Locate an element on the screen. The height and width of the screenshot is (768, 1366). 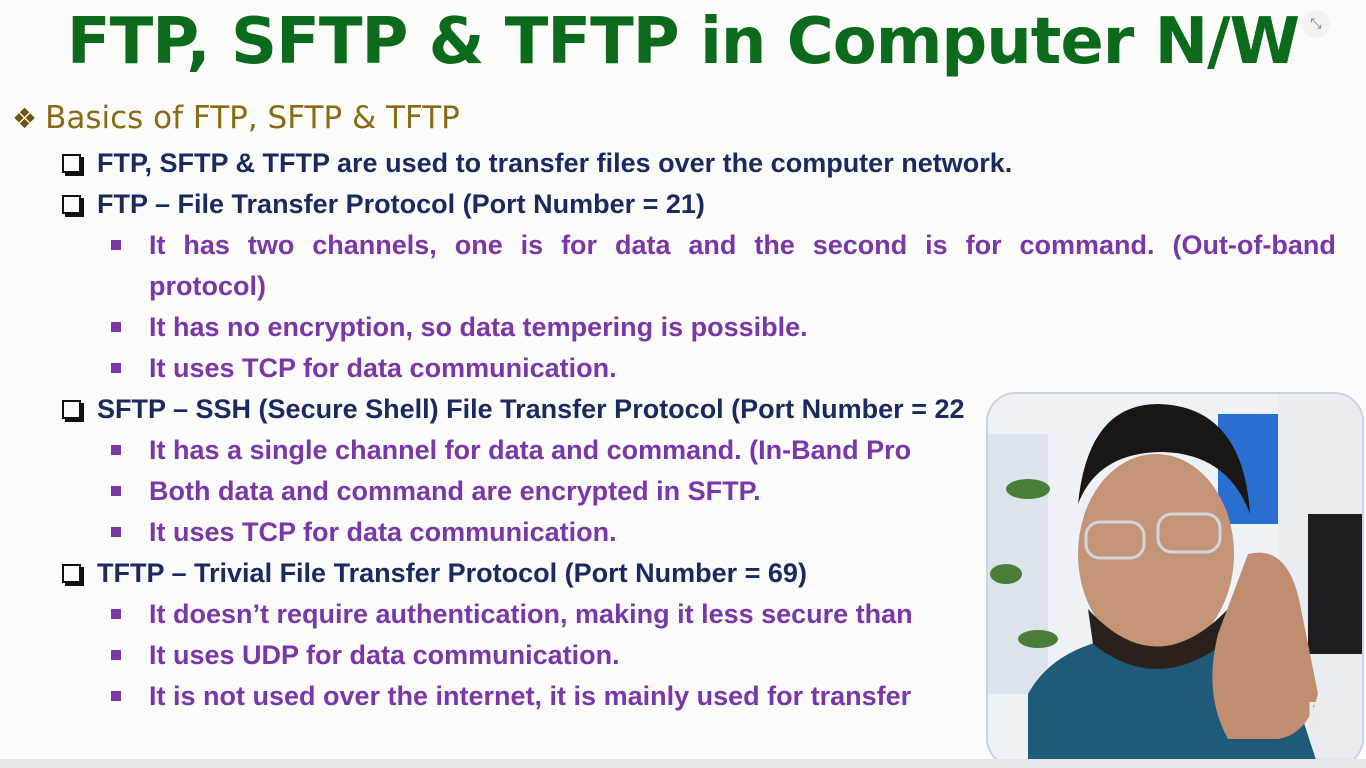
word: has is located at coordinates (206, 245).